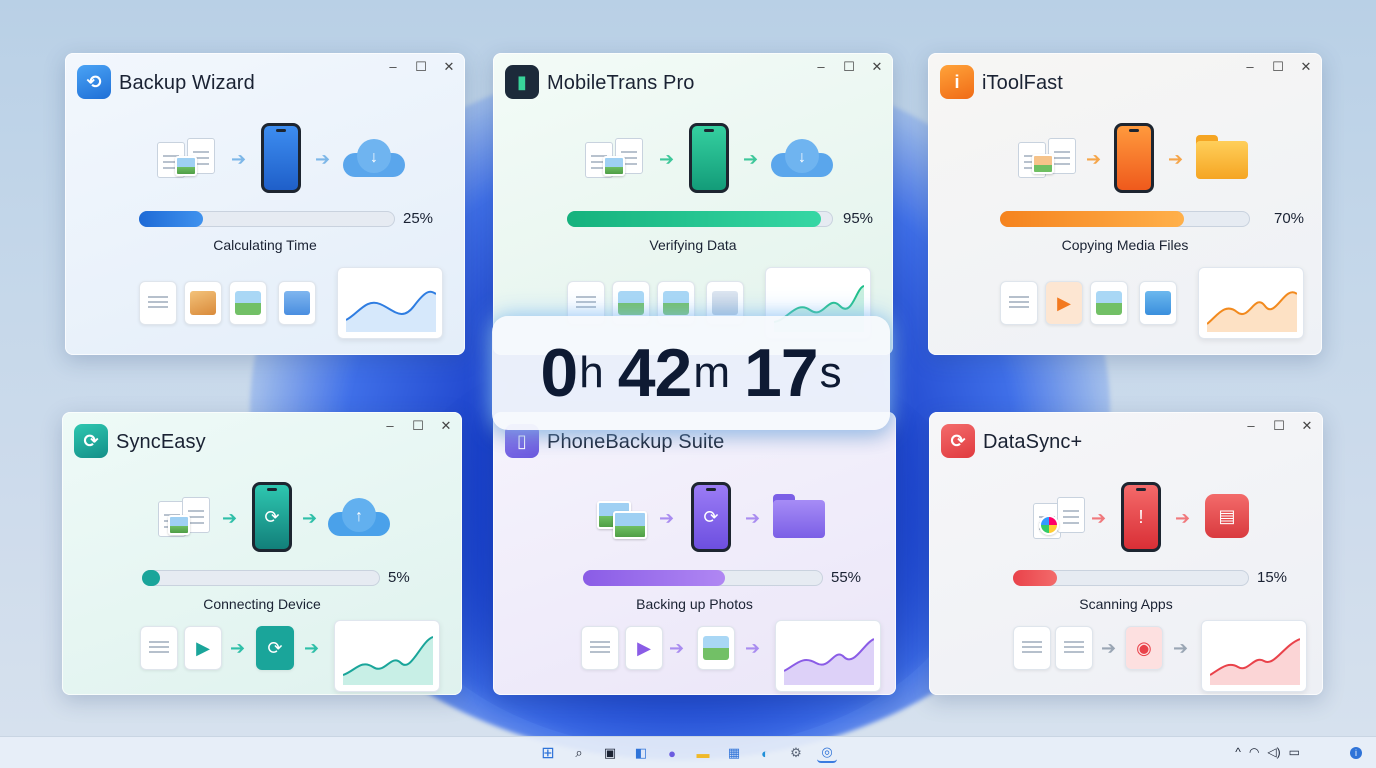 This screenshot has width=1376, height=768. What do you see at coordinates (1126, 604) in the screenshot?
I see `status-text: Scanning Apps` at bounding box center [1126, 604].